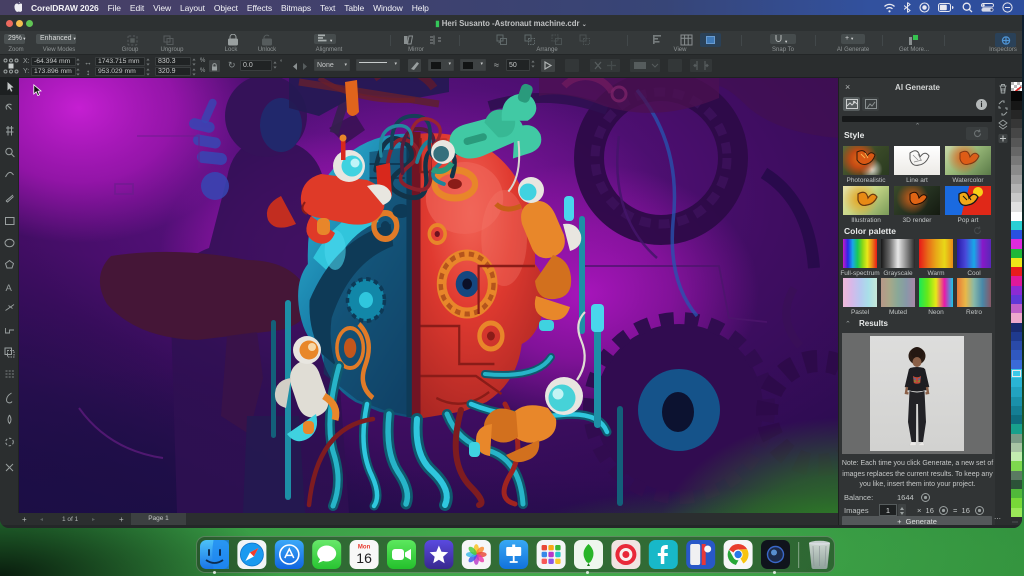 The image size is (1024, 576). I want to click on svg-text: 16, so click(364, 558).